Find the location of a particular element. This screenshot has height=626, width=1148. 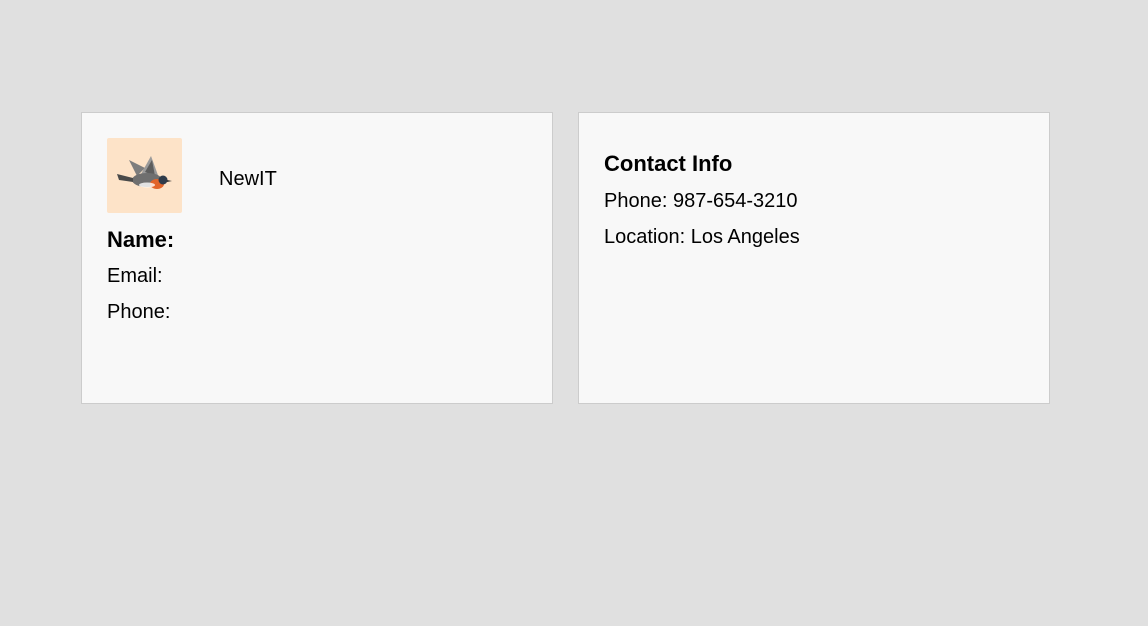

contact-phone: Phone: 987-654-3210 is located at coordinates (701, 201).